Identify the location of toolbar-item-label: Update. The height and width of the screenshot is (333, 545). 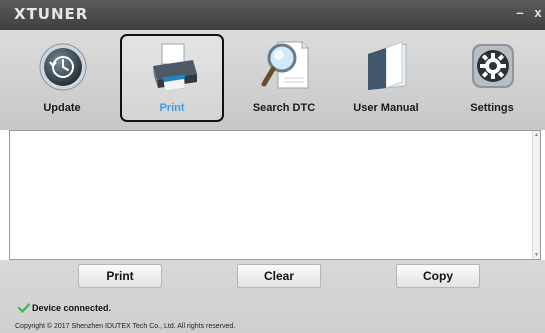
(62, 108).